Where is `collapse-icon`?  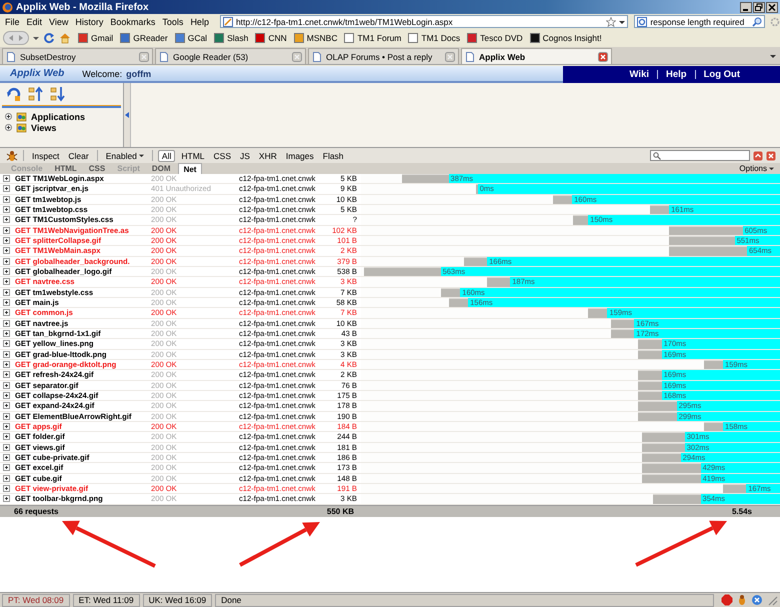 collapse-icon is located at coordinates (36, 94).